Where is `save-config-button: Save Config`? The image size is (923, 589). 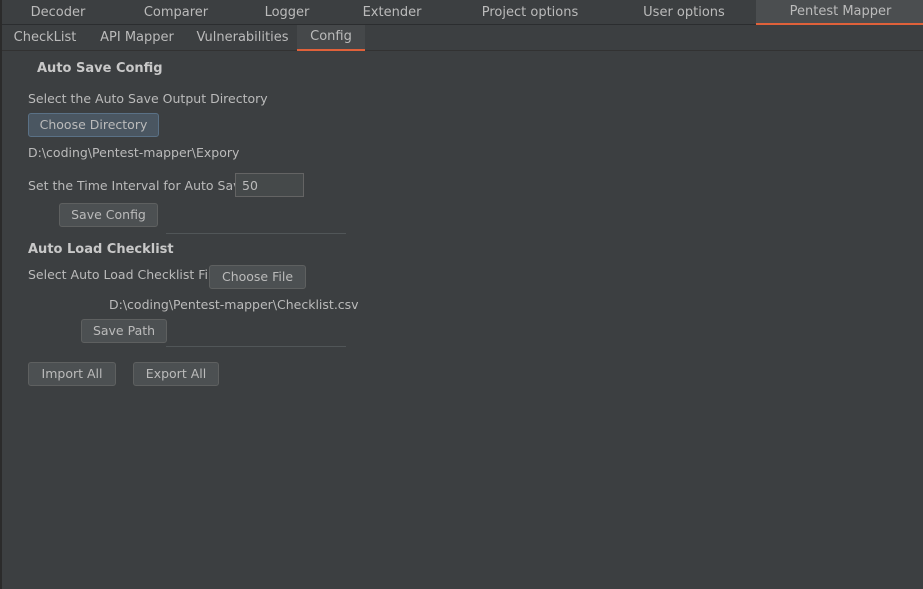
save-config-button: Save Config is located at coordinates (108, 215).